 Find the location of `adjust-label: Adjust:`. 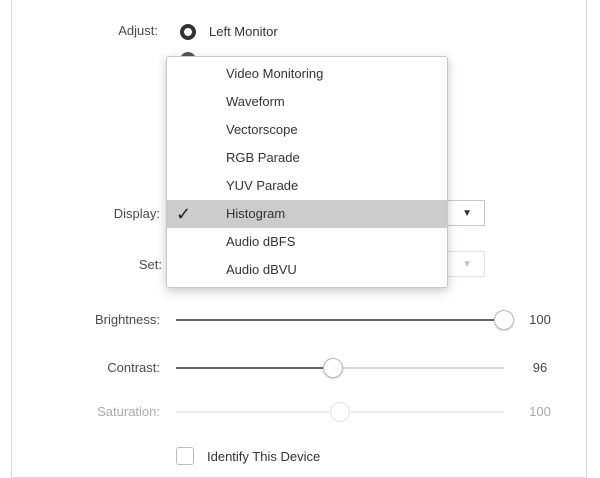

adjust-label: Adjust: is located at coordinates (138, 30).